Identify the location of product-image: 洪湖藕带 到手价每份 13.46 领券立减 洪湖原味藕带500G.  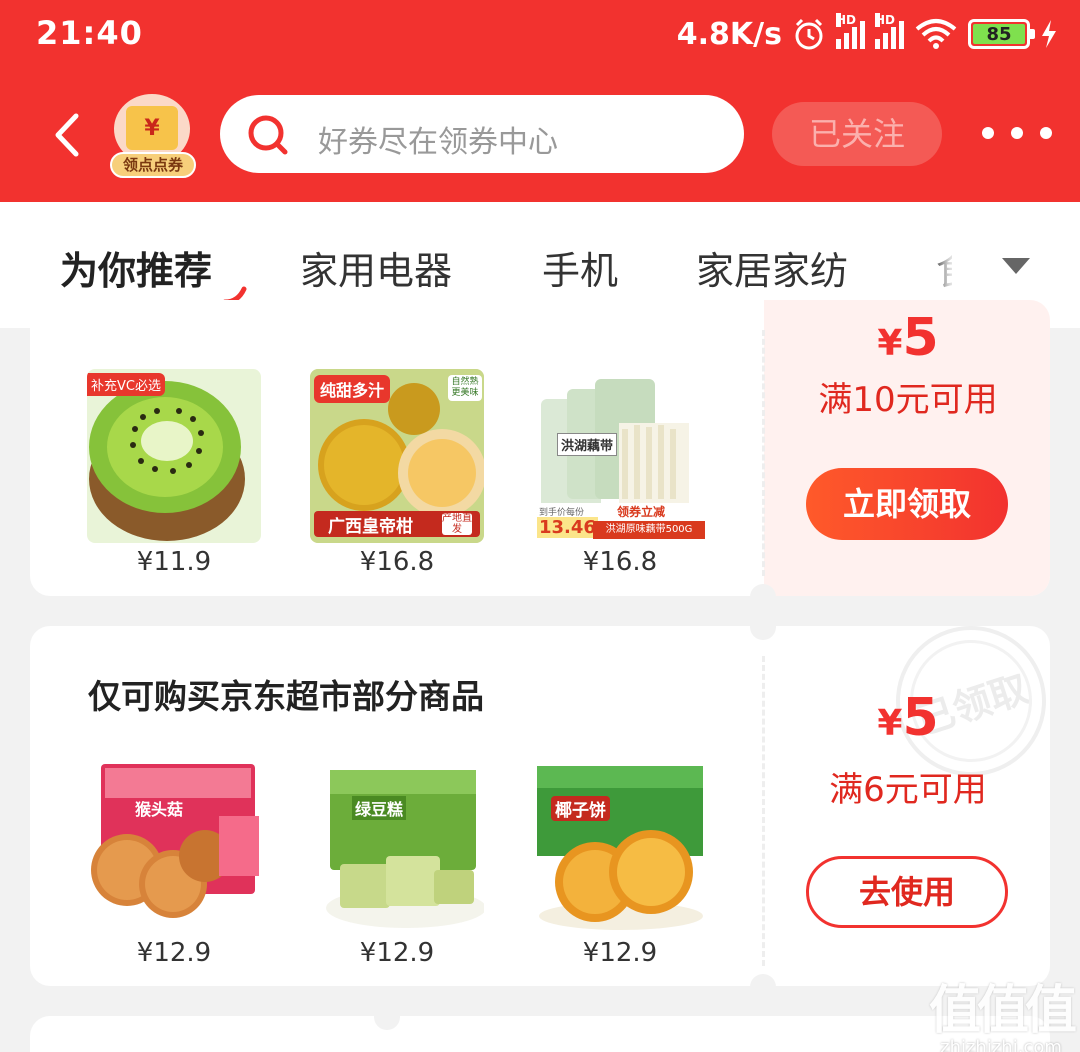
(620, 456).